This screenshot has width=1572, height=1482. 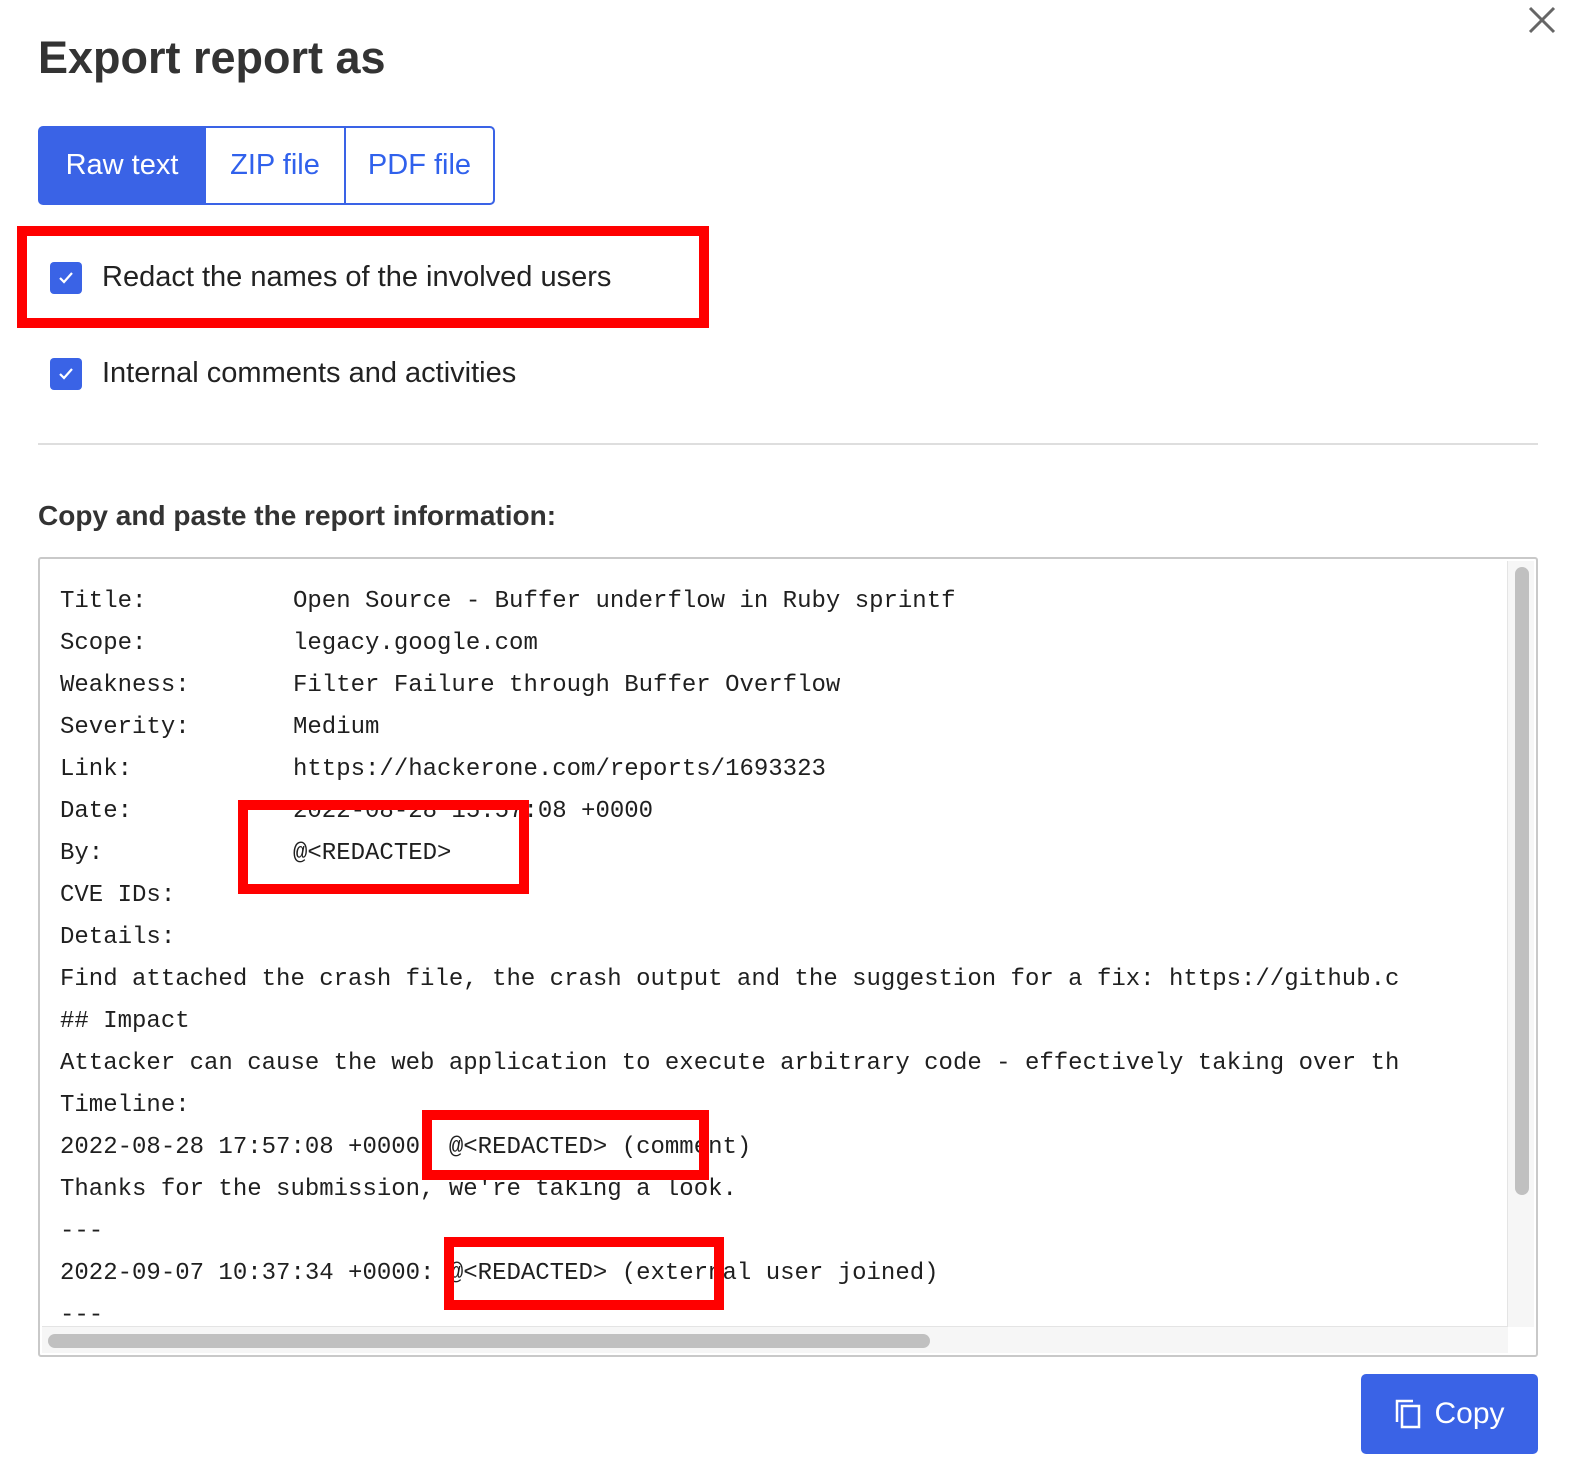 What do you see at coordinates (125, 727) in the screenshot?
I see `field-label: Severity:` at bounding box center [125, 727].